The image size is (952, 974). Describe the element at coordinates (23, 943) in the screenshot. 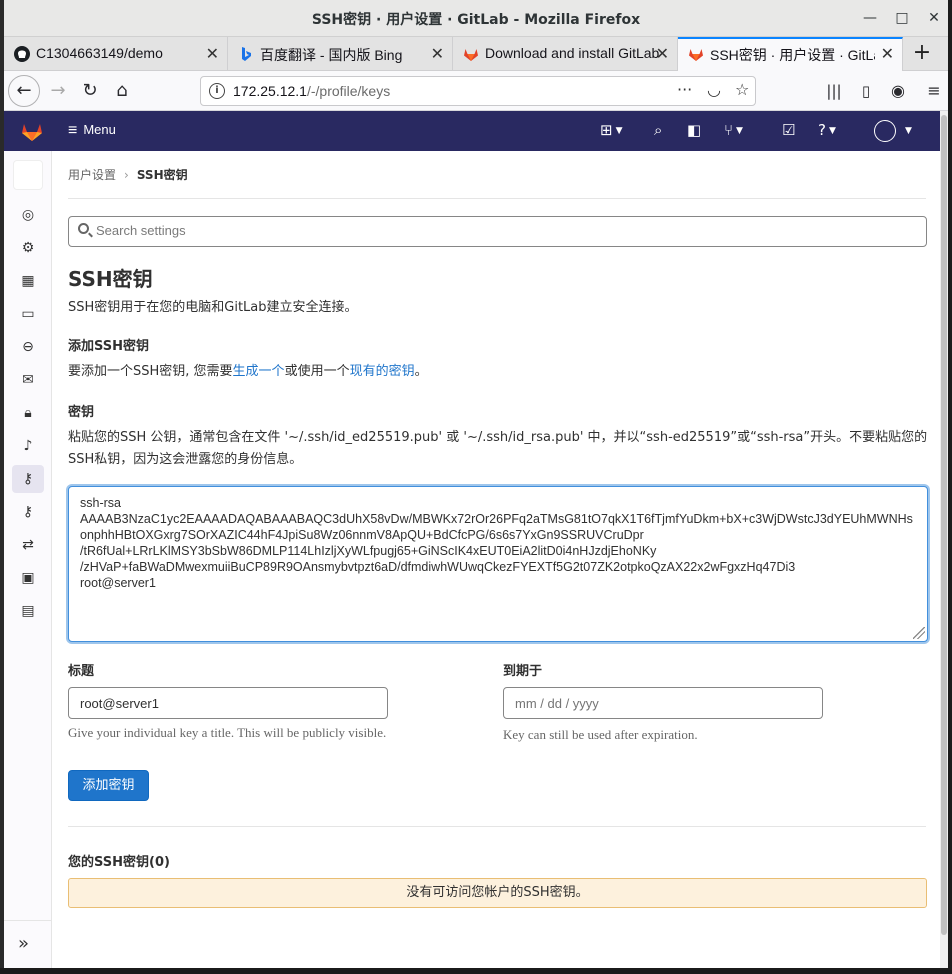

I see `collapse-sidebar-icon: »` at that location.